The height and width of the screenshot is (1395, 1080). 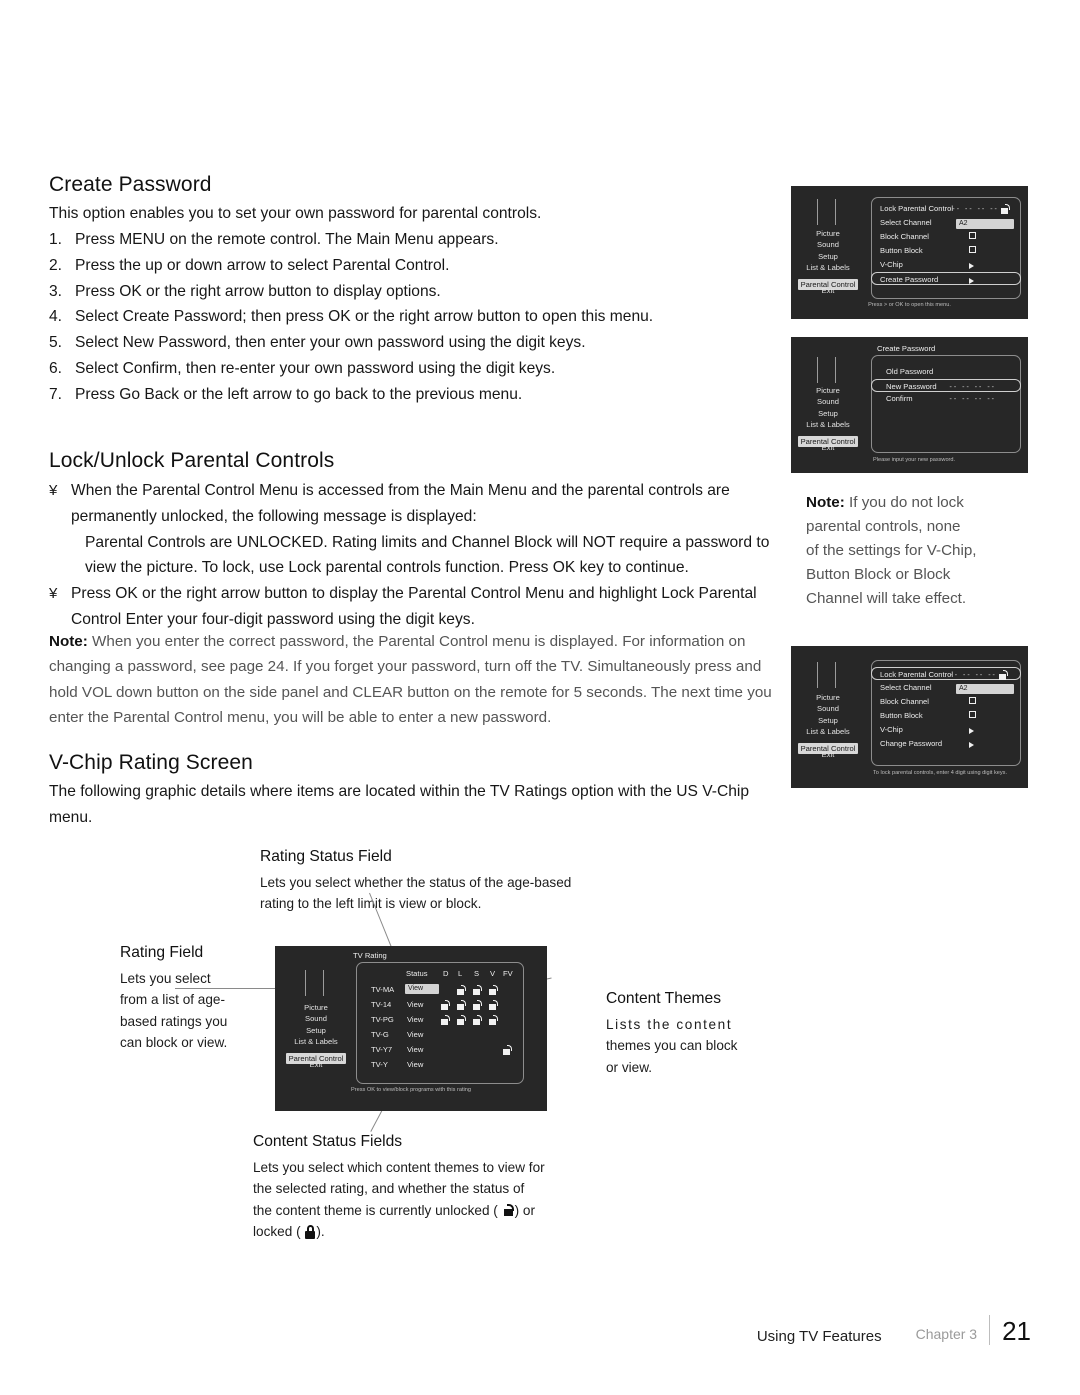 What do you see at coordinates (380, 1034) in the screenshot?
I see `rating-label: TV-G` at bounding box center [380, 1034].